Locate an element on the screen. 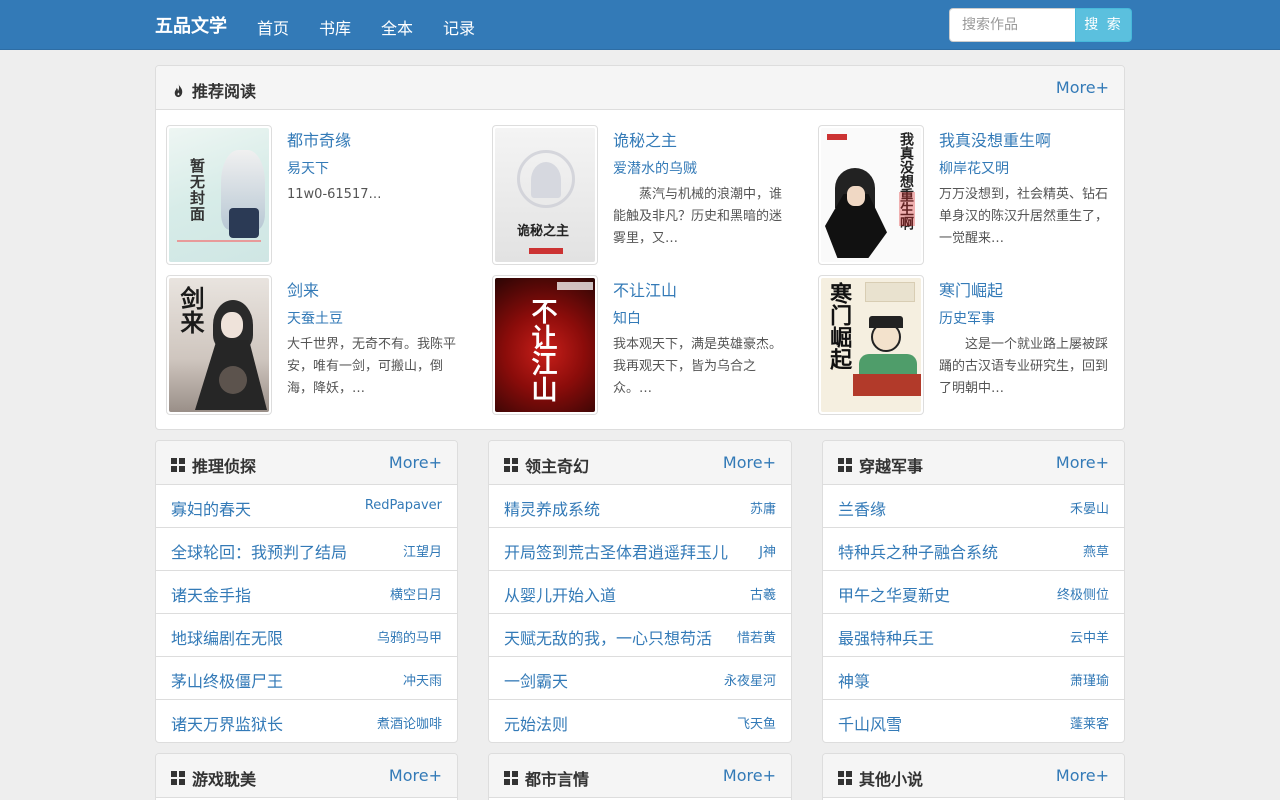 Image resolution: width=1280 pixels, height=800 pixels. book-link: 全球轮回：我预判了结局 is located at coordinates (259, 551).